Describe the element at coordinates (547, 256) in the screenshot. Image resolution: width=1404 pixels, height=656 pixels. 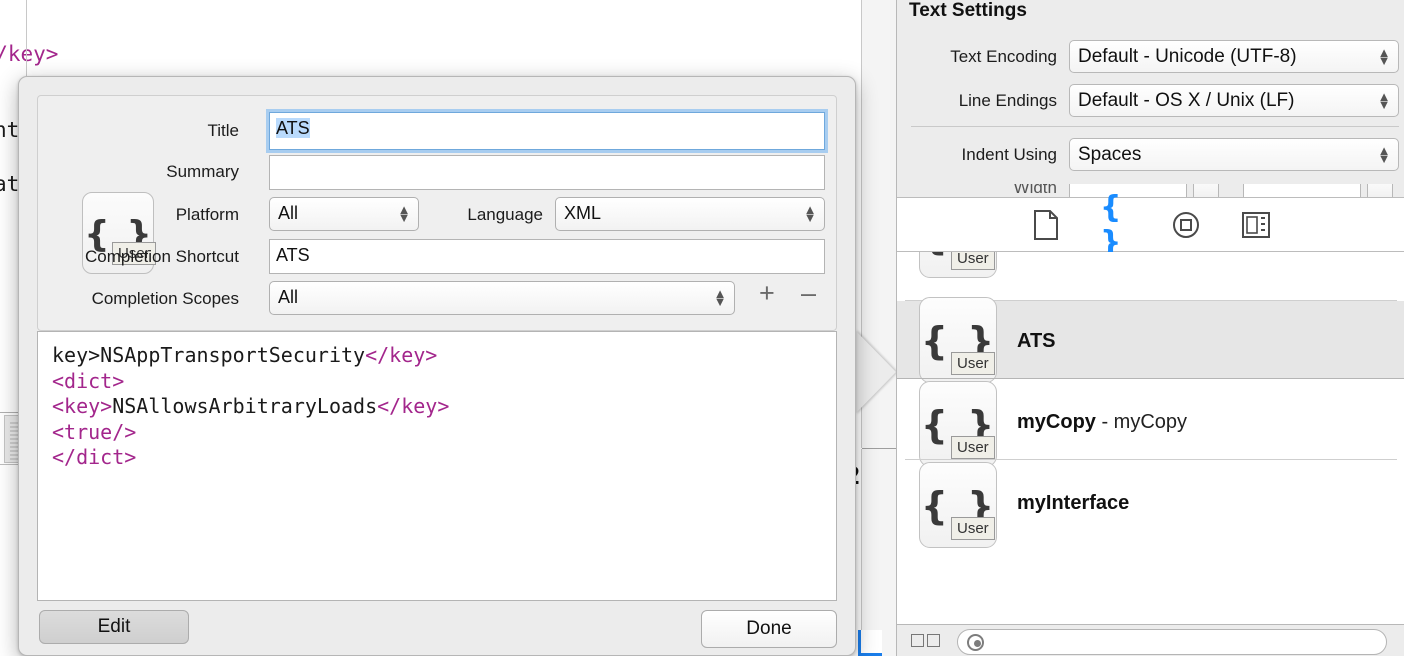
I see `completion-shortcut-input: ATS` at that location.